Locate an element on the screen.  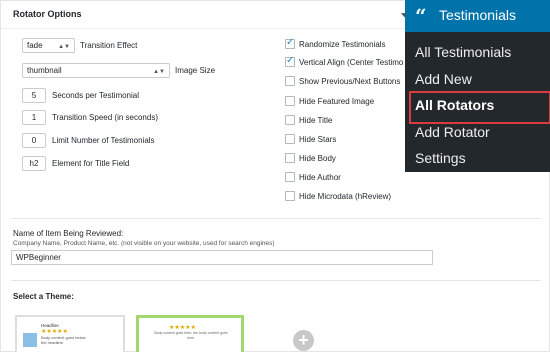
randomize-label: Randomize Testimonials is located at coordinates (342, 44).